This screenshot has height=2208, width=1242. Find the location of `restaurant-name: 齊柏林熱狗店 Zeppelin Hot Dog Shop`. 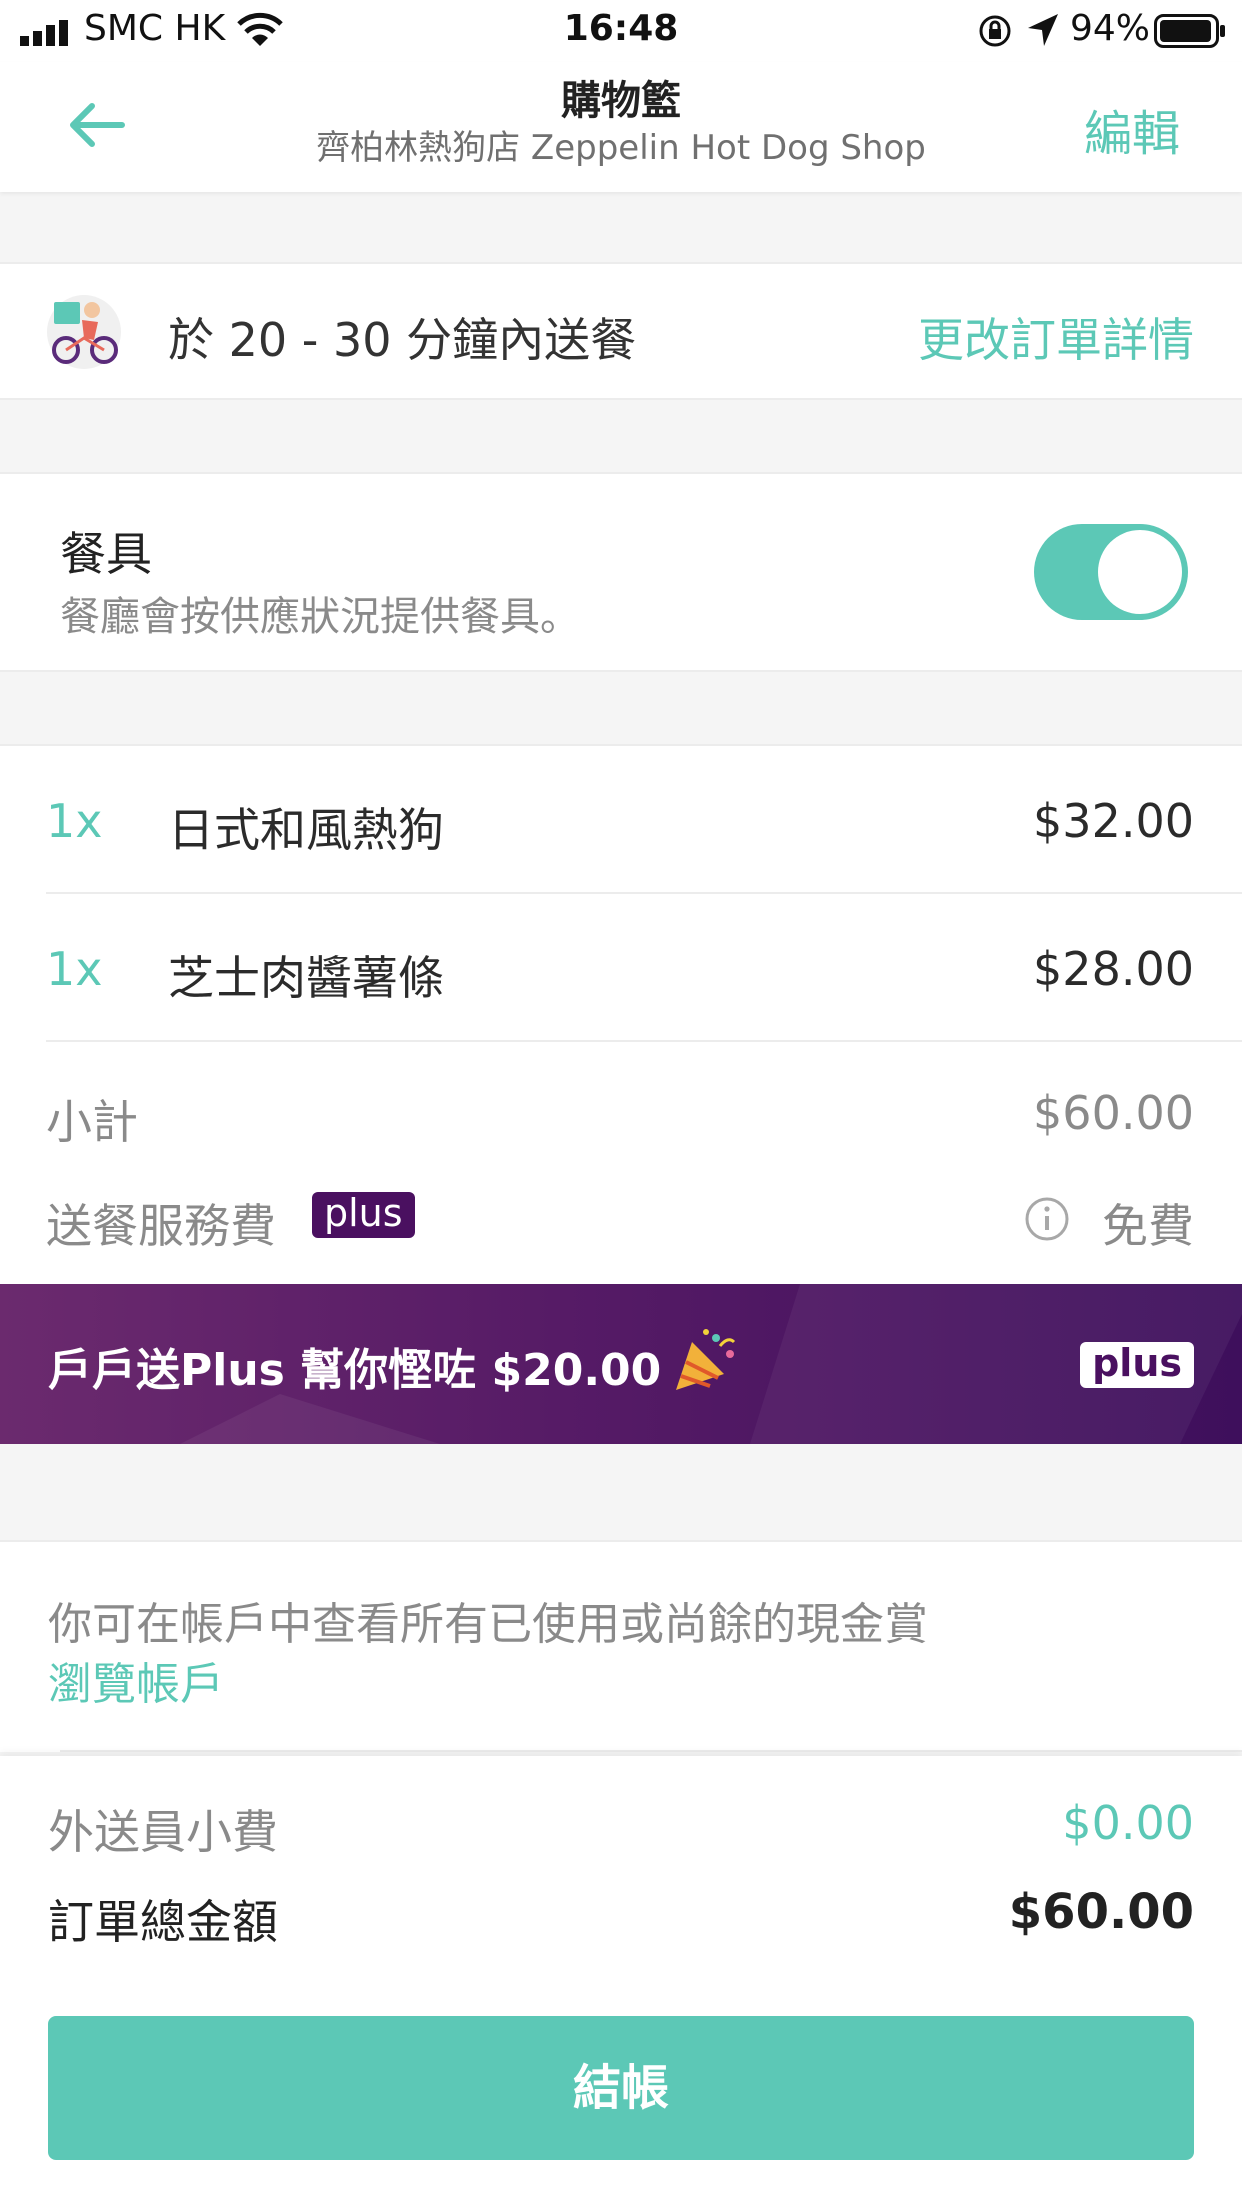

restaurant-name: 齊柏林熱狗店 Zeppelin Hot Dog Shop is located at coordinates (621, 148).